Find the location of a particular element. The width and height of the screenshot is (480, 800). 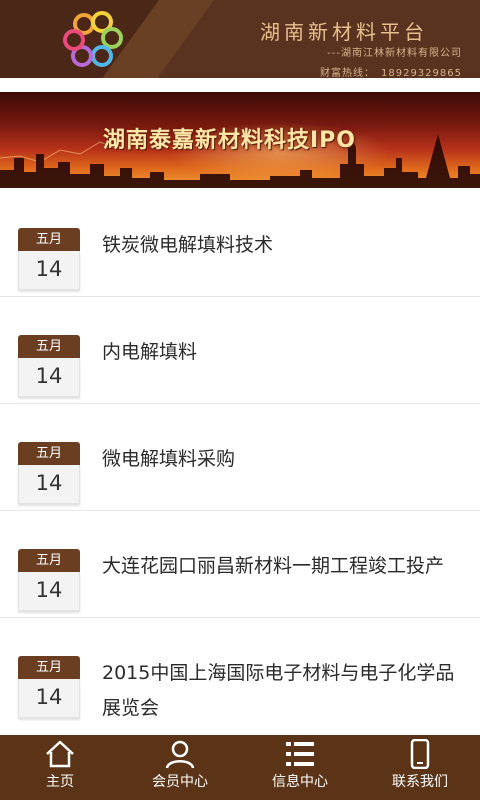

nav-label: 联系我们 is located at coordinates (420, 782).